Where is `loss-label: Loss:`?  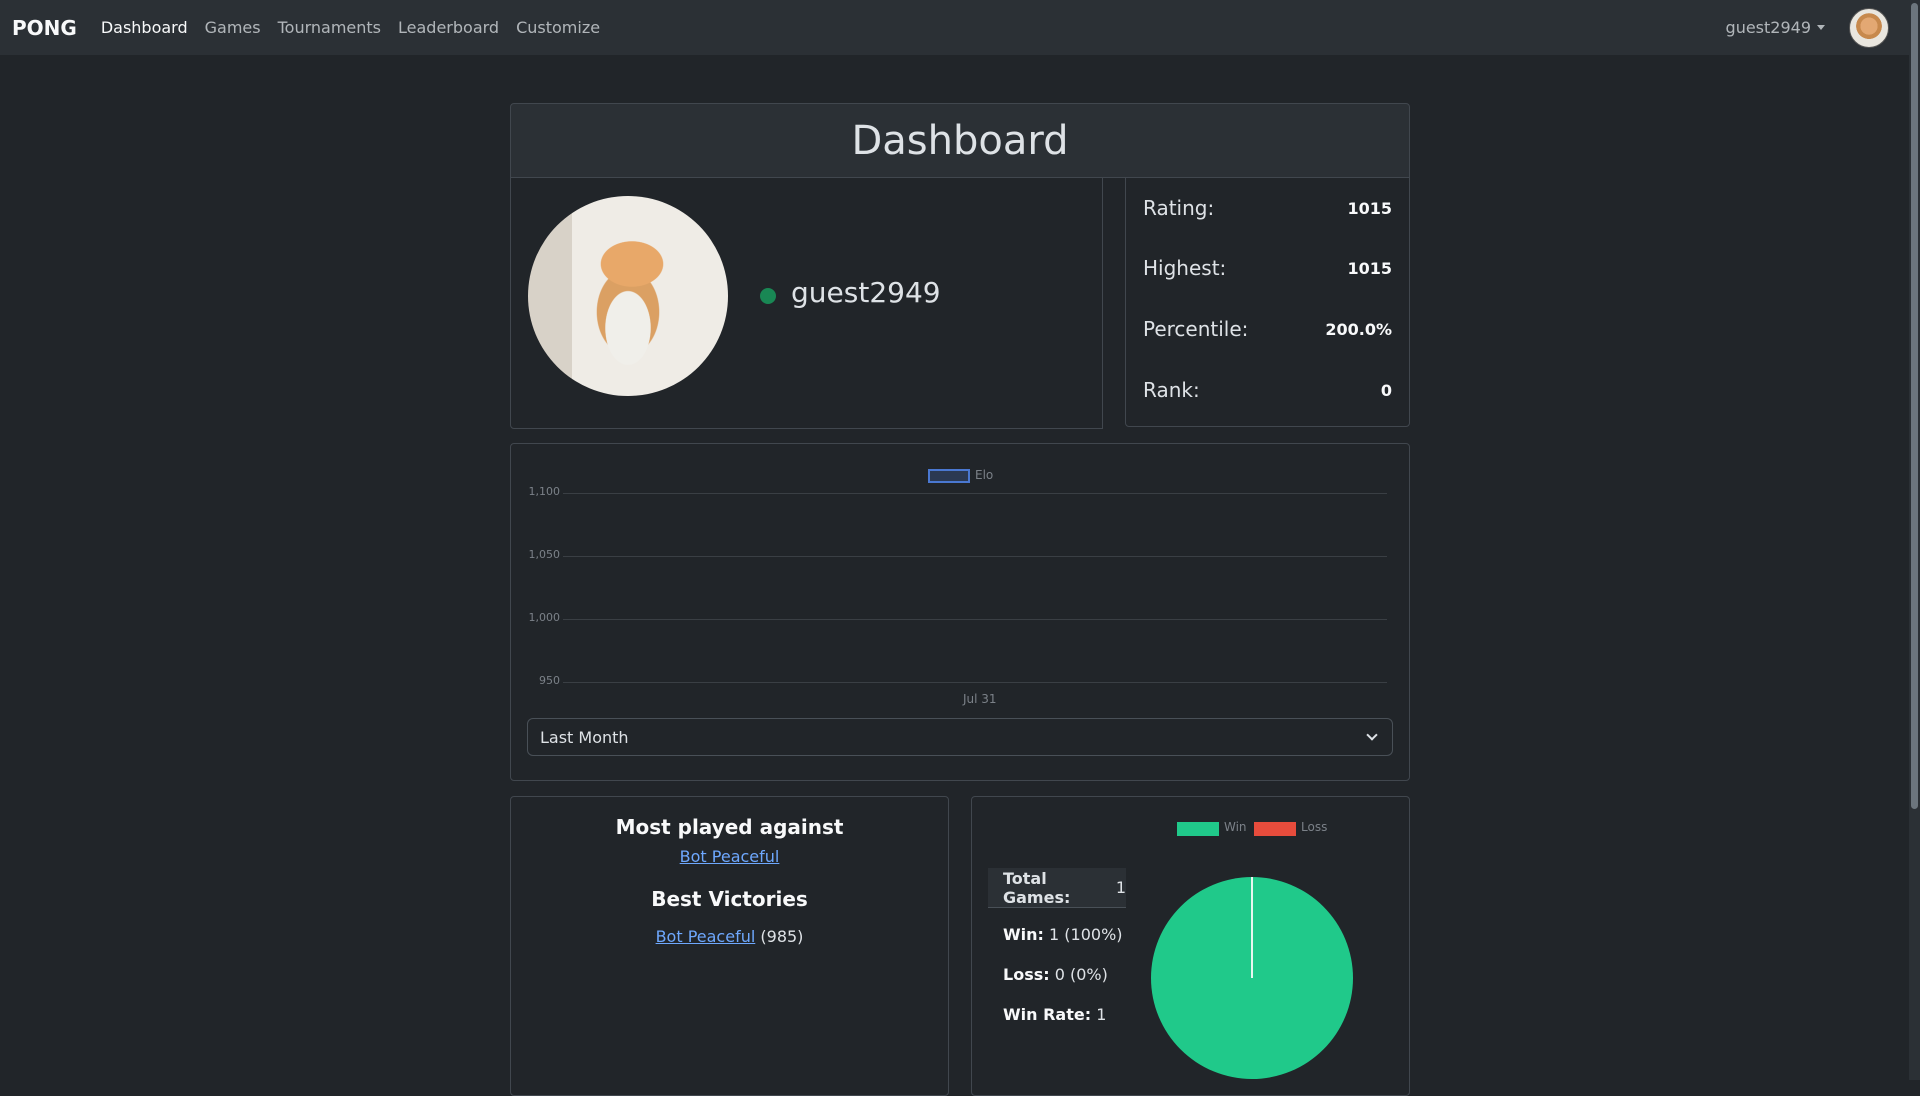 loss-label: Loss: is located at coordinates (1026, 974).